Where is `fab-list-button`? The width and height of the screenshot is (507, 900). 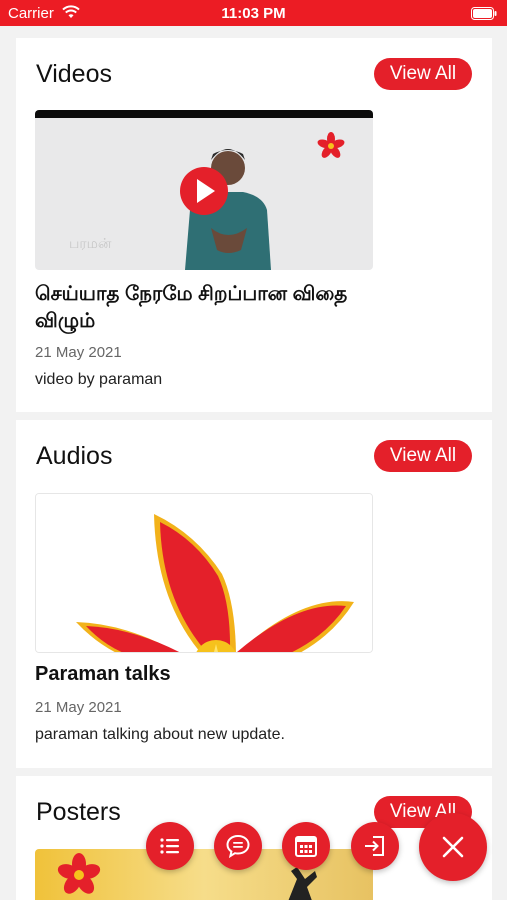
fab-list-button is located at coordinates (170, 846).